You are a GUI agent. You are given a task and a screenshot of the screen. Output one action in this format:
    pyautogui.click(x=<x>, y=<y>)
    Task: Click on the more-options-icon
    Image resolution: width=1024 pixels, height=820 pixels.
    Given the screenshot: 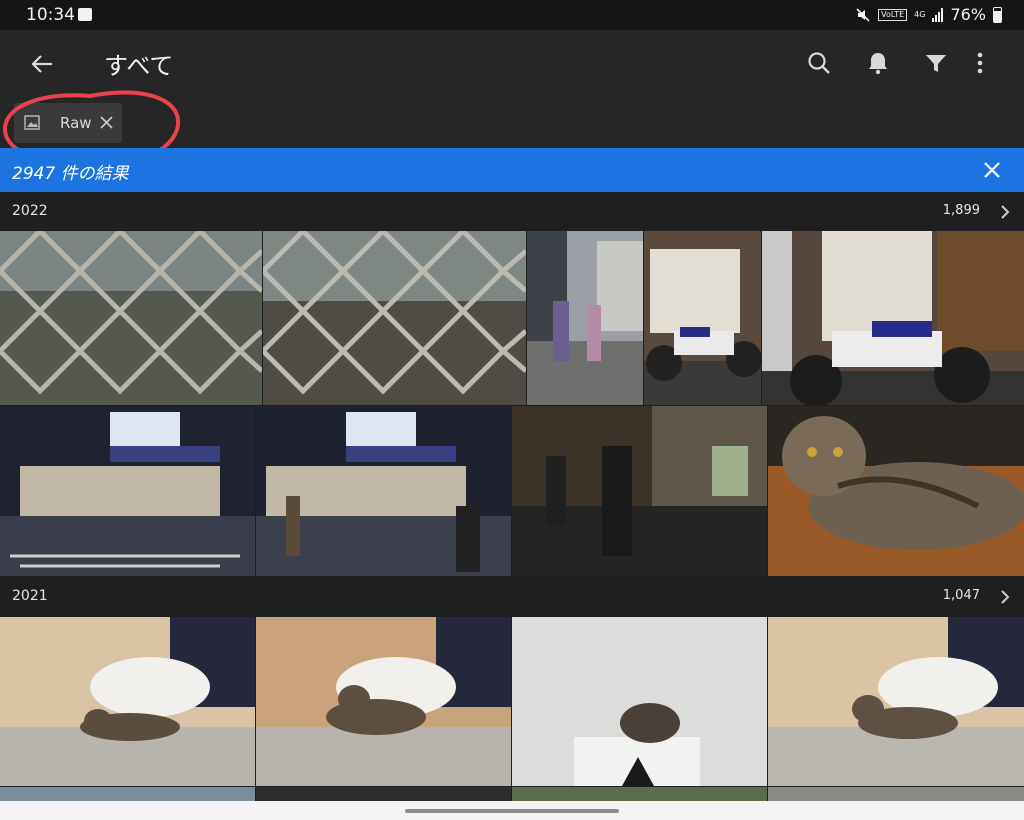 What is the action you would take?
    pyautogui.click(x=980, y=63)
    